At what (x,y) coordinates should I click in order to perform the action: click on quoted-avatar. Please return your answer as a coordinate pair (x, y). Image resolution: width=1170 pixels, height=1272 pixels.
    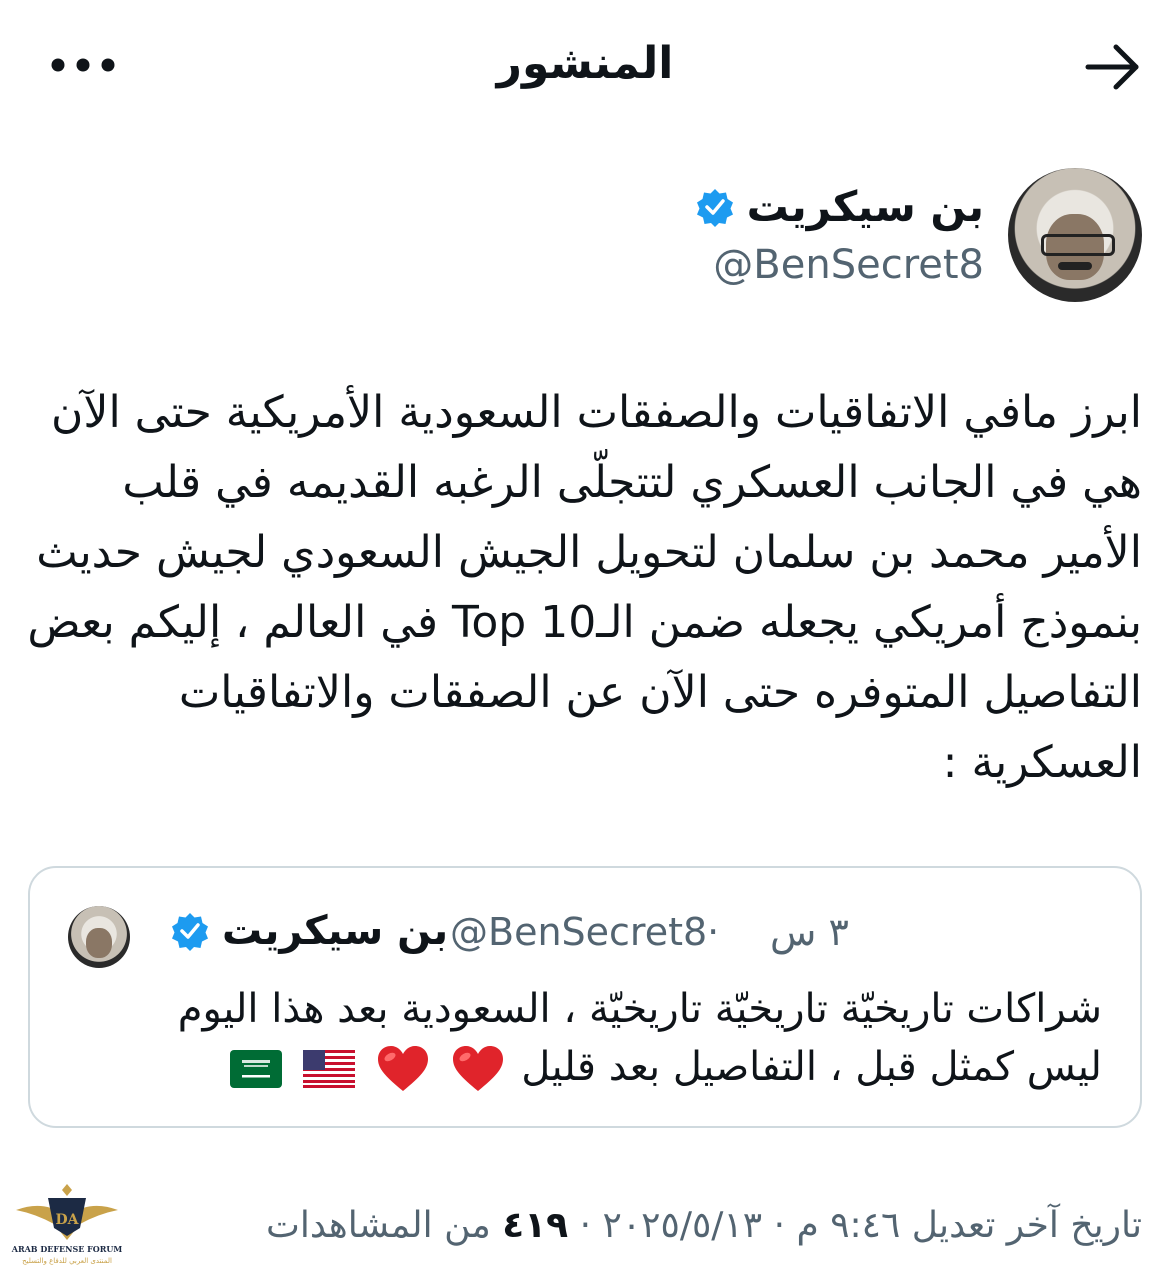
    Looking at the image, I should click on (99, 937).